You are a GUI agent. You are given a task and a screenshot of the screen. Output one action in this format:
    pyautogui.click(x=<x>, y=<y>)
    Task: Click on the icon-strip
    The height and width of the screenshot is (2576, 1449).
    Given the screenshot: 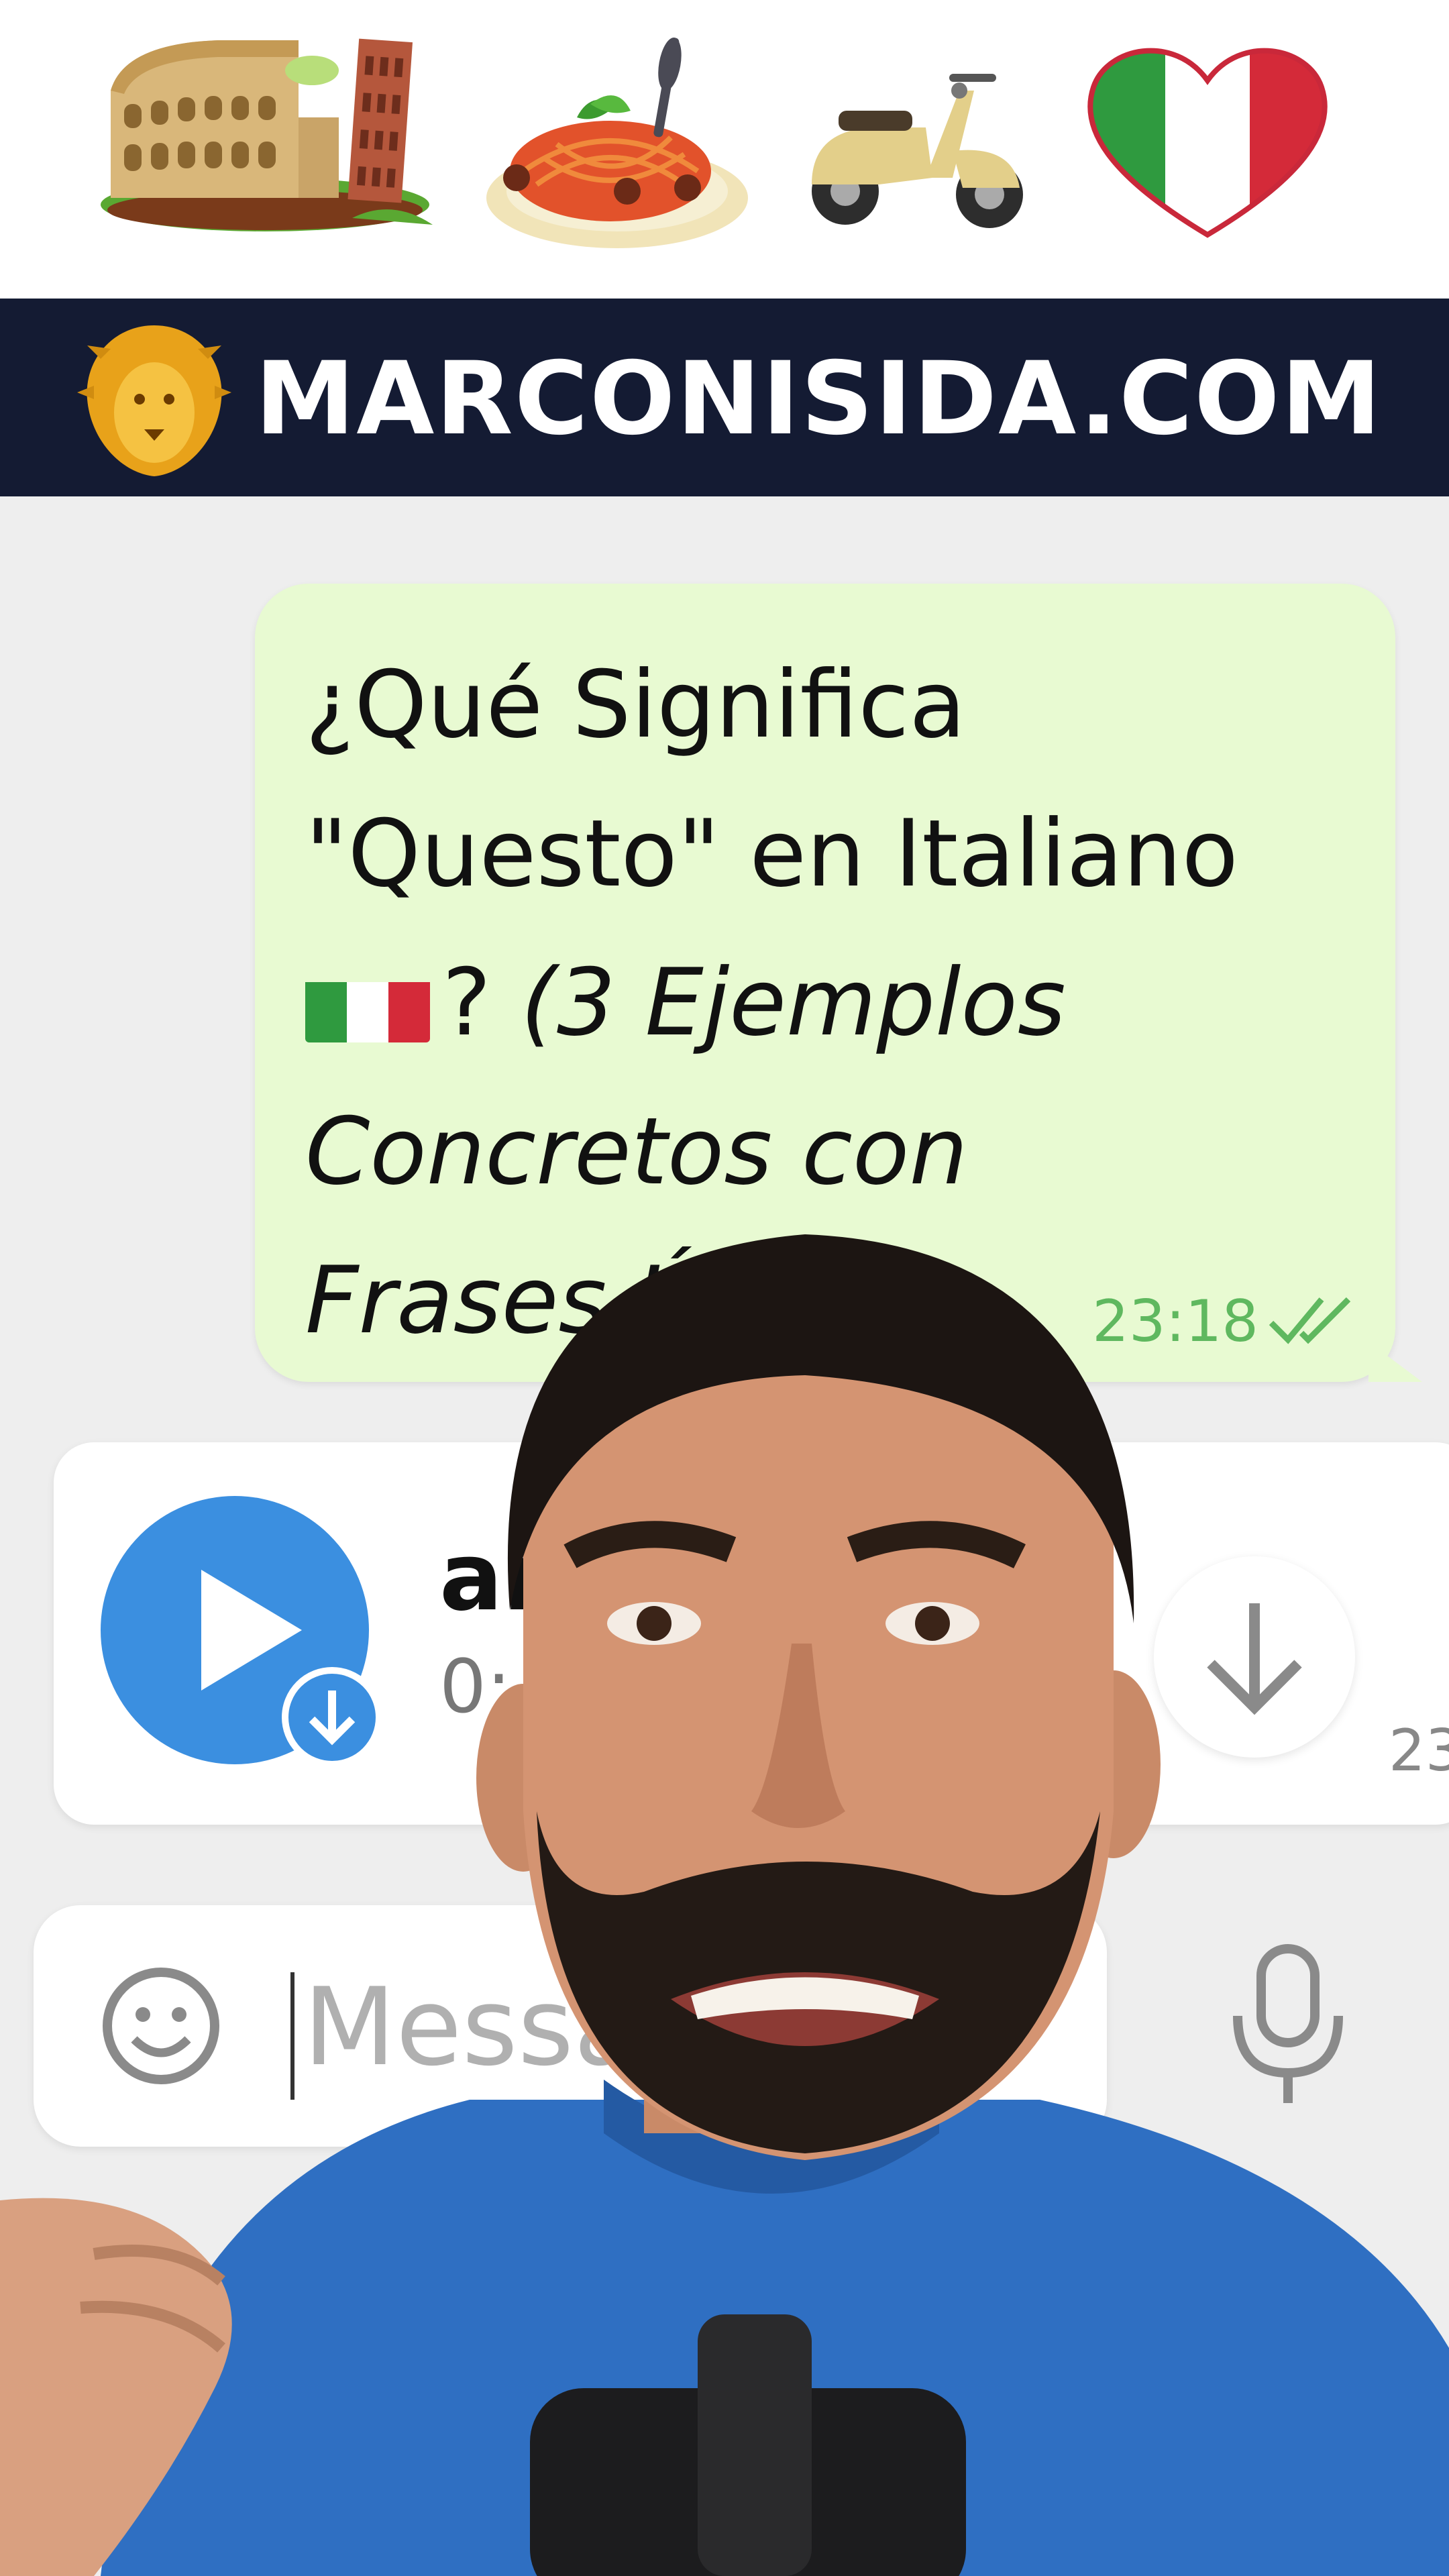 What is the action you would take?
    pyautogui.click(x=724, y=149)
    